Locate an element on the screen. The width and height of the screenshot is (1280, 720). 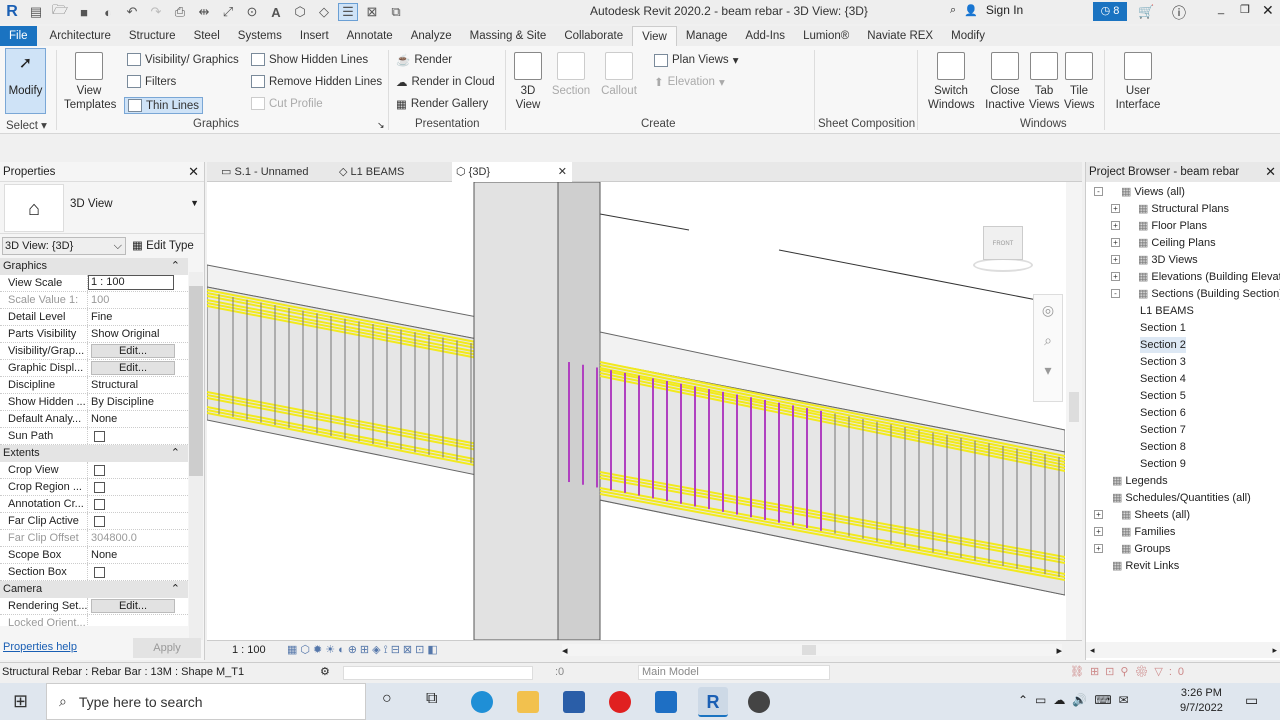
revit-taskbar-icon: R is located at coordinates (713, 702).